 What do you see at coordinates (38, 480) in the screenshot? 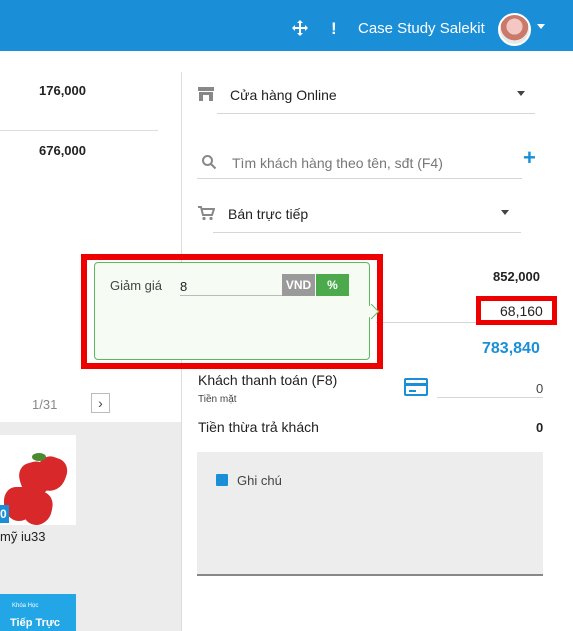
I see `product-card` at bounding box center [38, 480].